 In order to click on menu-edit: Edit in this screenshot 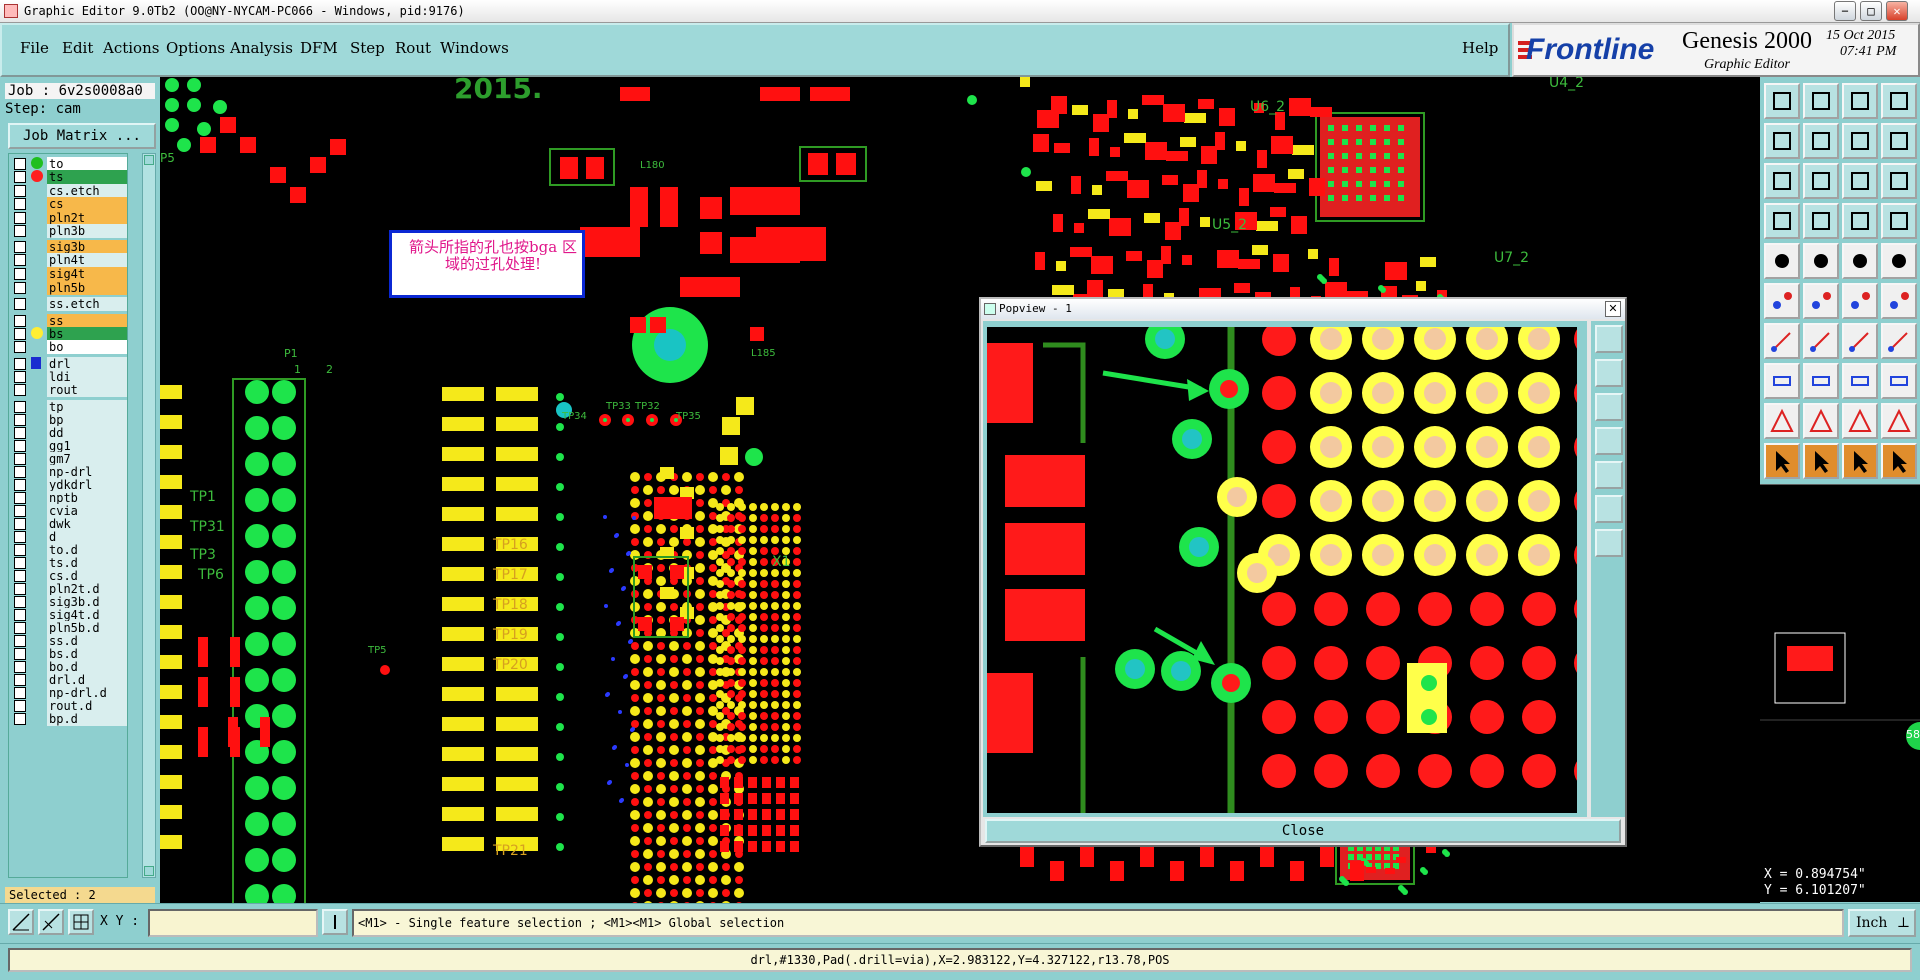, I will do `click(77, 48)`.